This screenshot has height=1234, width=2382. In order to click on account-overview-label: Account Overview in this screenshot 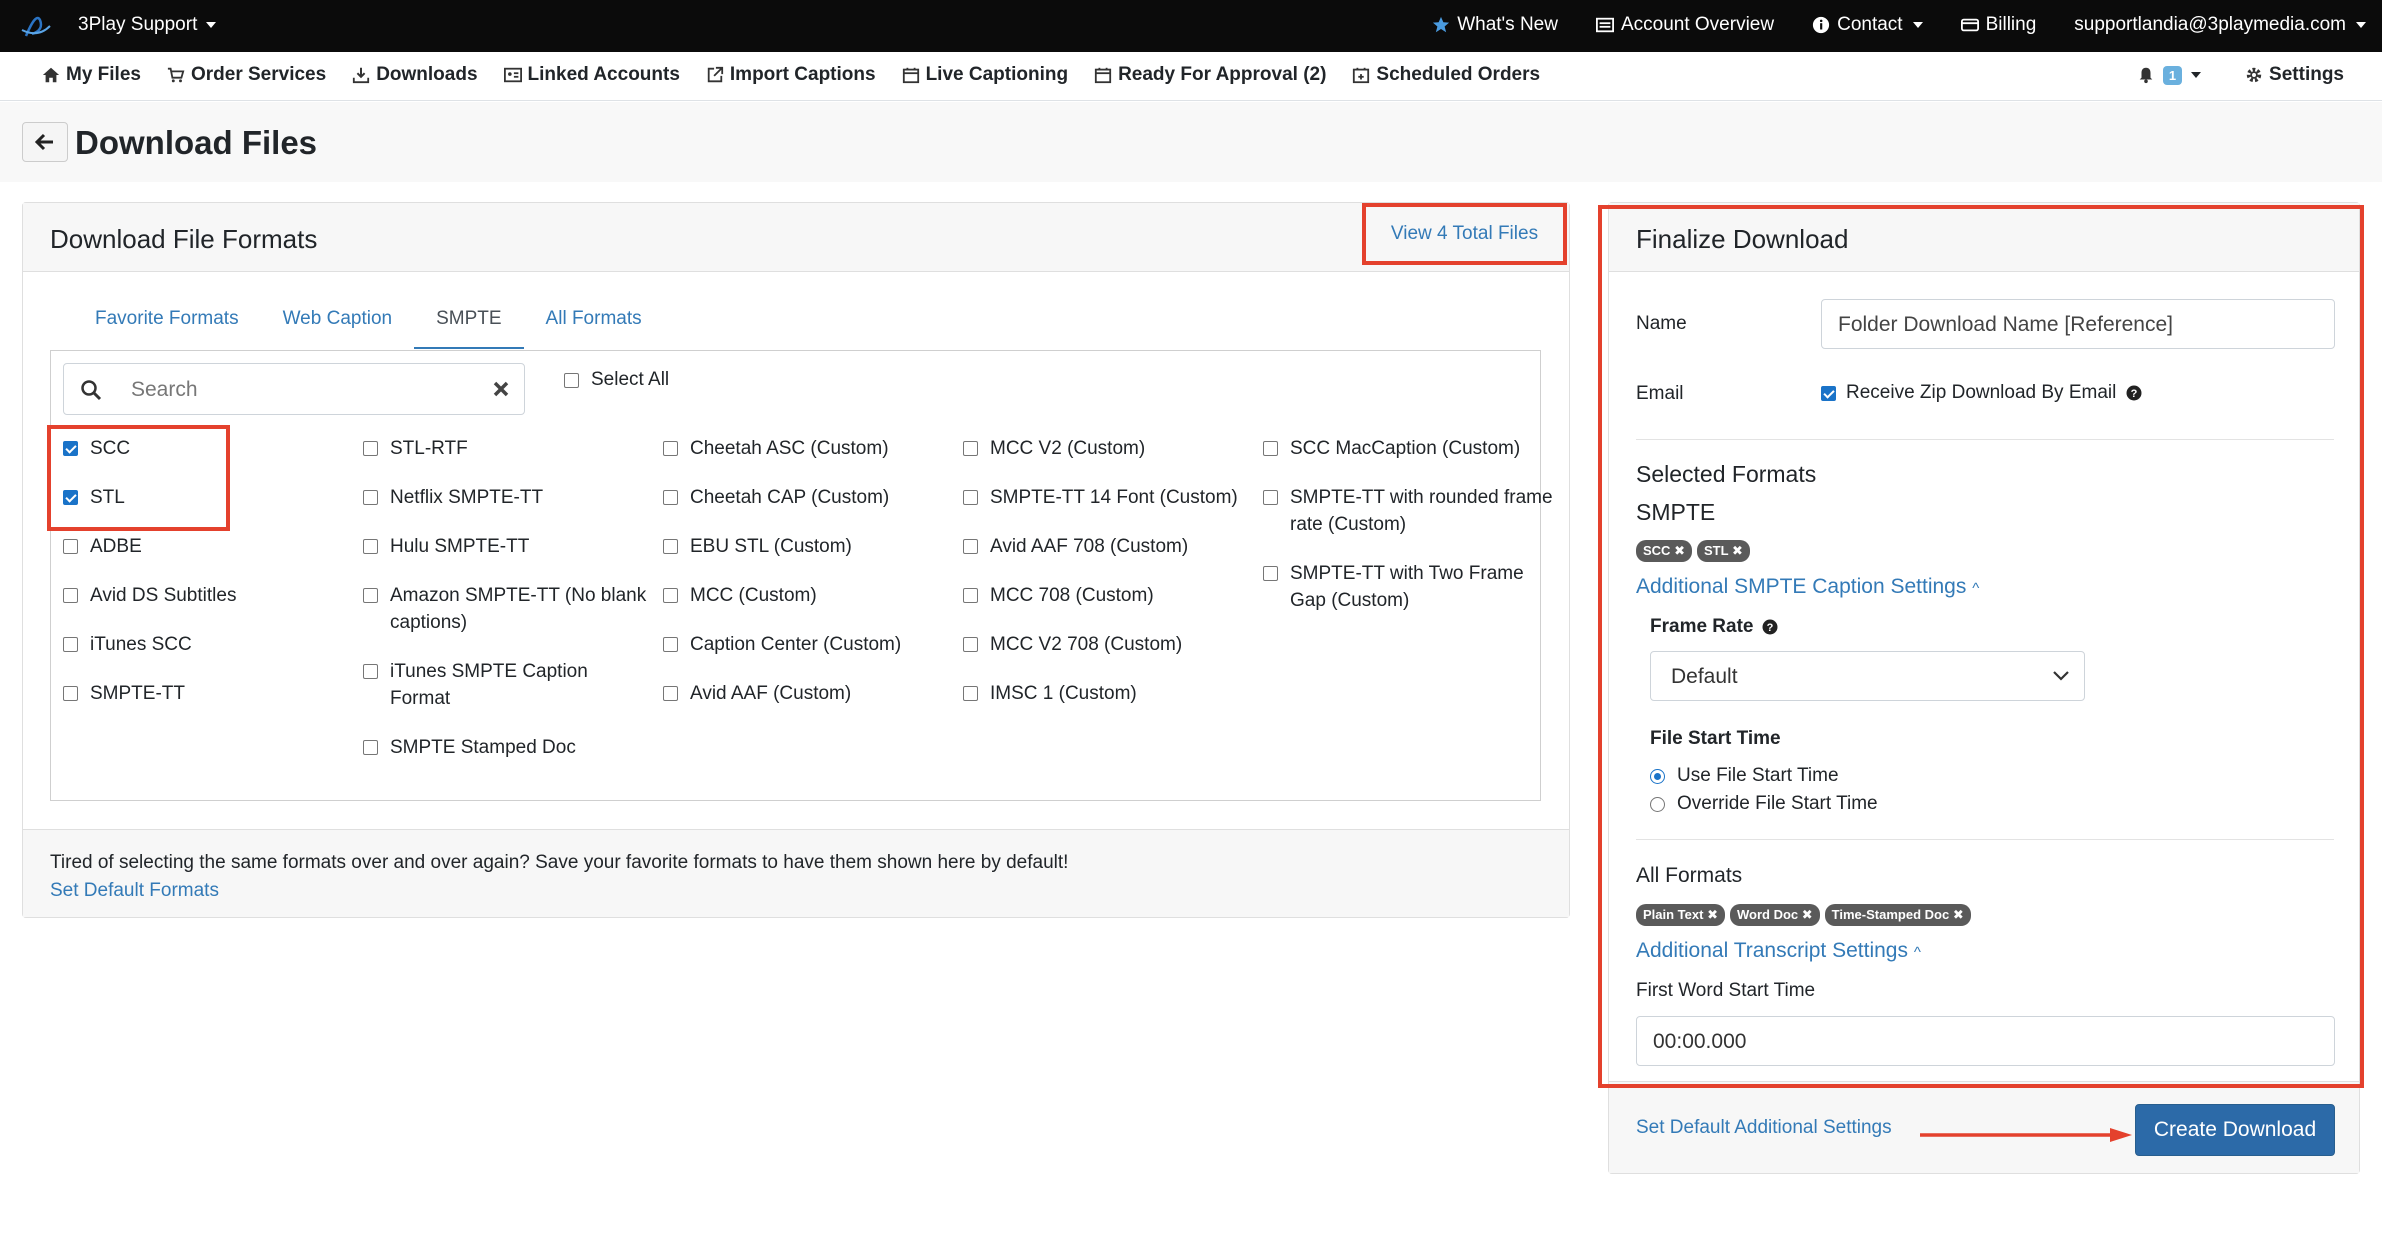, I will do `click(1697, 24)`.